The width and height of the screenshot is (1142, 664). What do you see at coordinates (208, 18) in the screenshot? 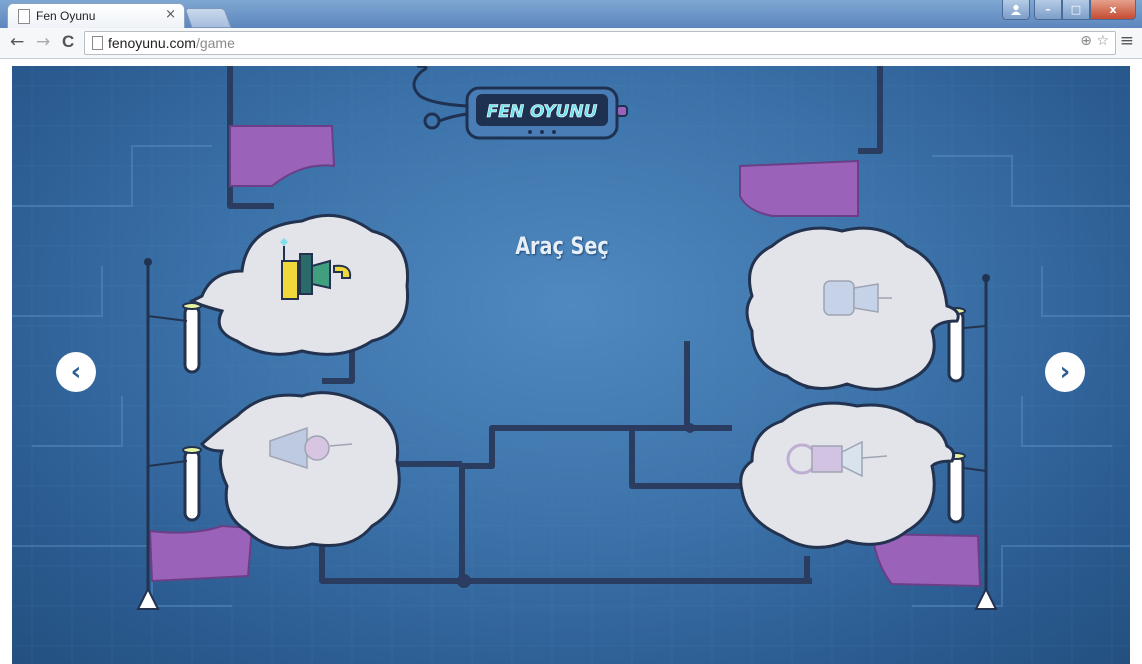
I see `new-tab-button` at bounding box center [208, 18].